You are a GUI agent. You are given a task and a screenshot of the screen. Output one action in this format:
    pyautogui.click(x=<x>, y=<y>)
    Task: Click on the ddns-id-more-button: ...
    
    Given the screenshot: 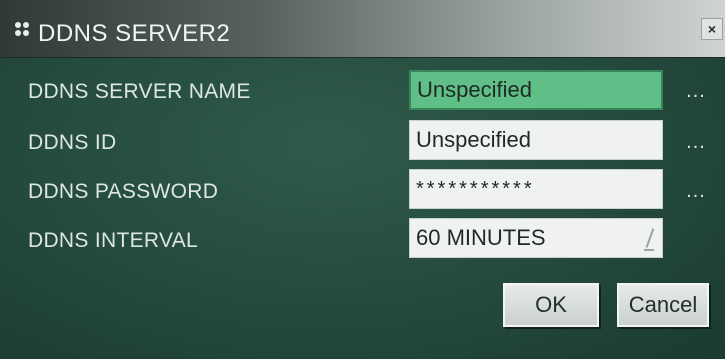 What is the action you would take?
    pyautogui.click(x=696, y=142)
    